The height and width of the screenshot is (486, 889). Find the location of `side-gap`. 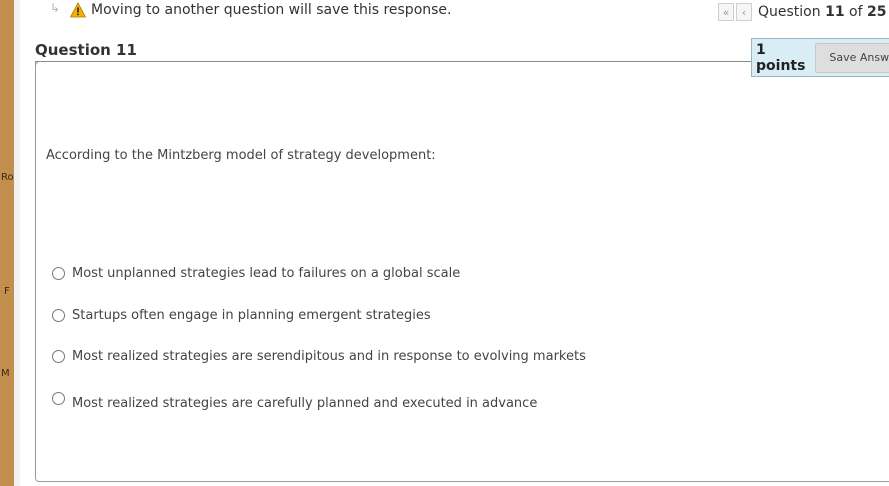

side-gap is located at coordinates (17, 243).